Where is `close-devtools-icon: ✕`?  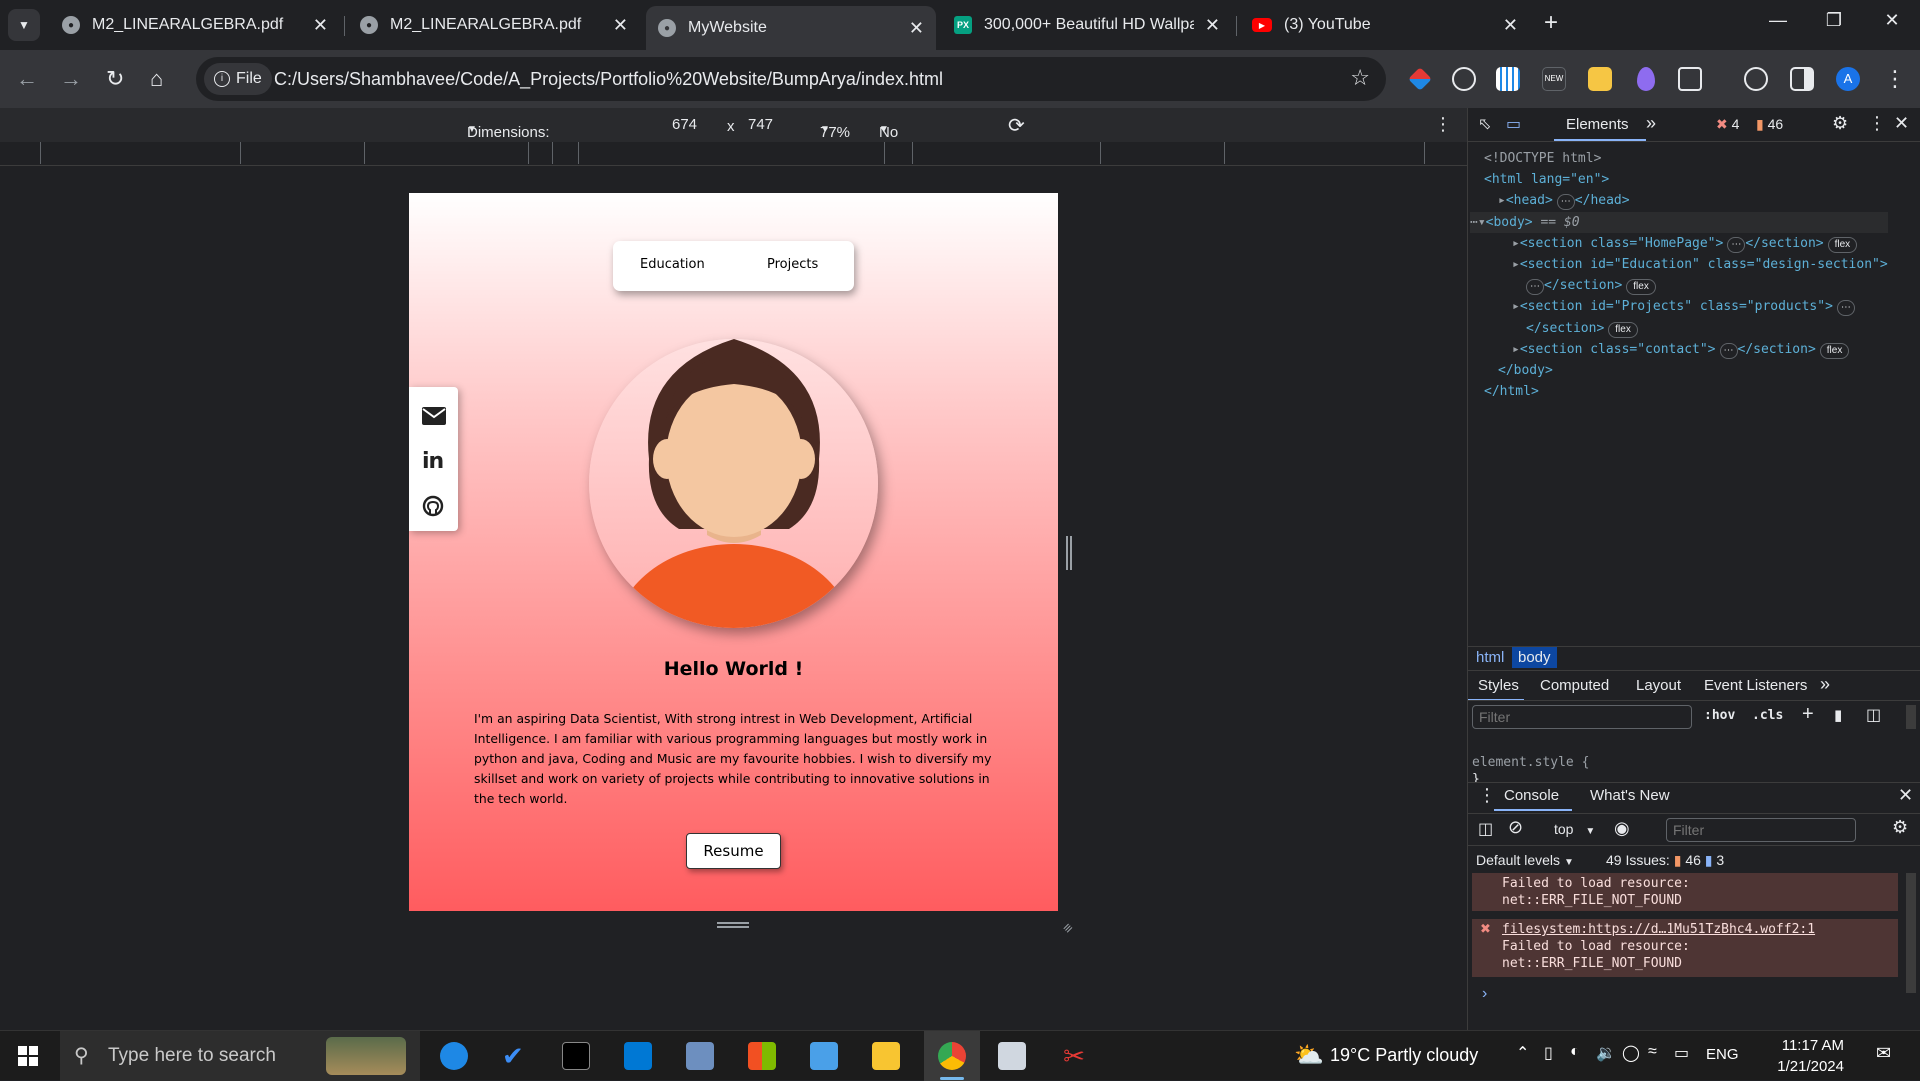
close-devtools-icon: ✕ is located at coordinates (1901, 123).